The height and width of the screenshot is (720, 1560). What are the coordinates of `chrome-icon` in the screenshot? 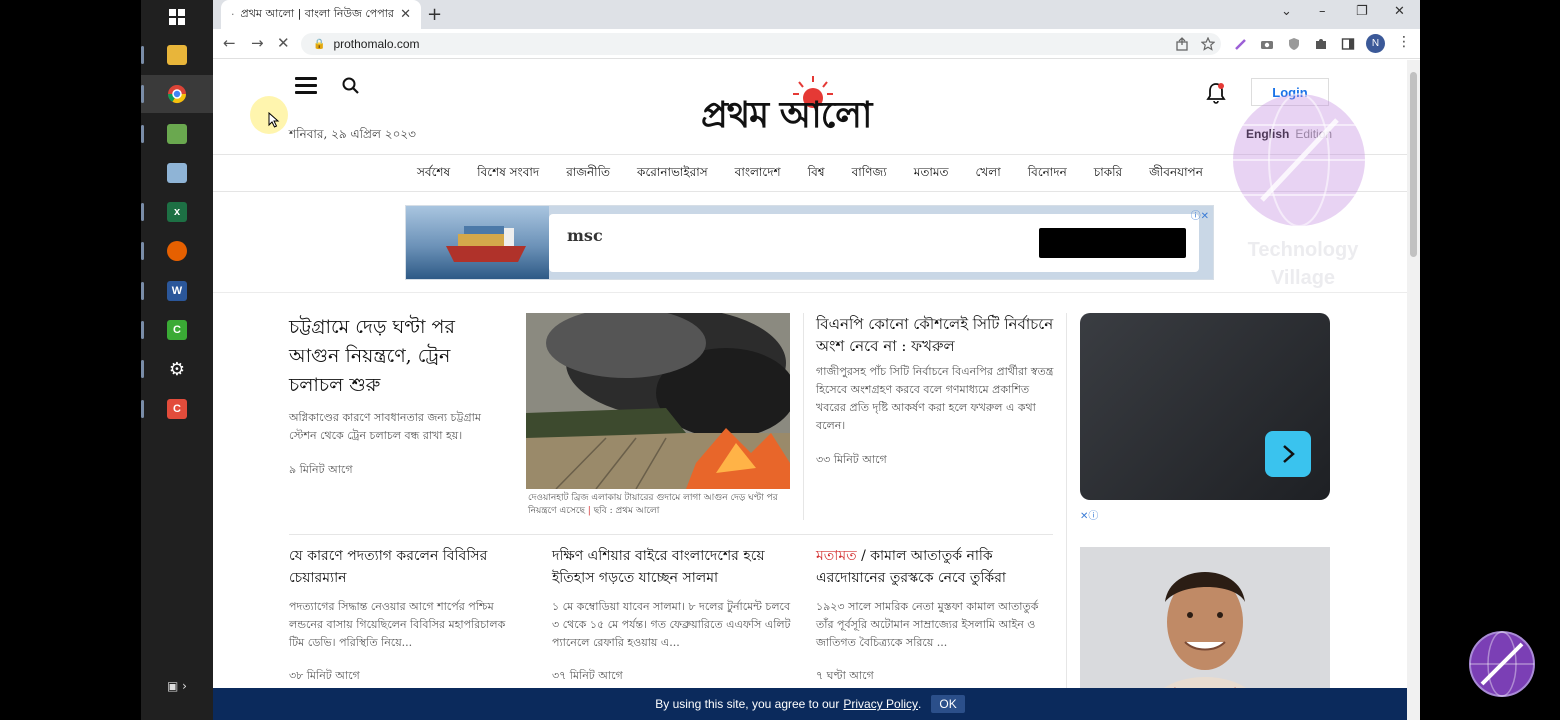 It's located at (177, 94).